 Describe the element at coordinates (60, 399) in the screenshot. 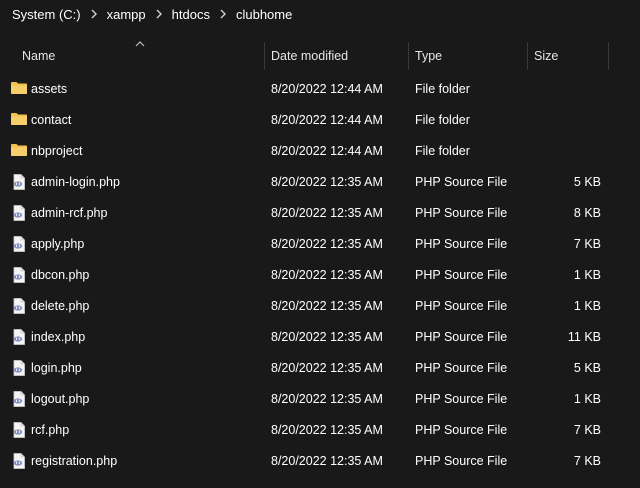

I see `file-name: logout.php` at that location.